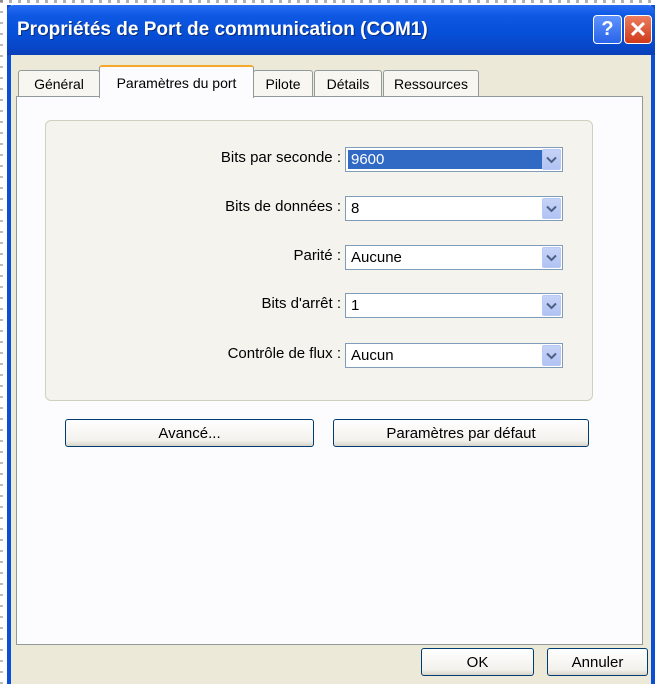 The width and height of the screenshot is (655, 684). I want to click on tab-general: Général, so click(59, 83).